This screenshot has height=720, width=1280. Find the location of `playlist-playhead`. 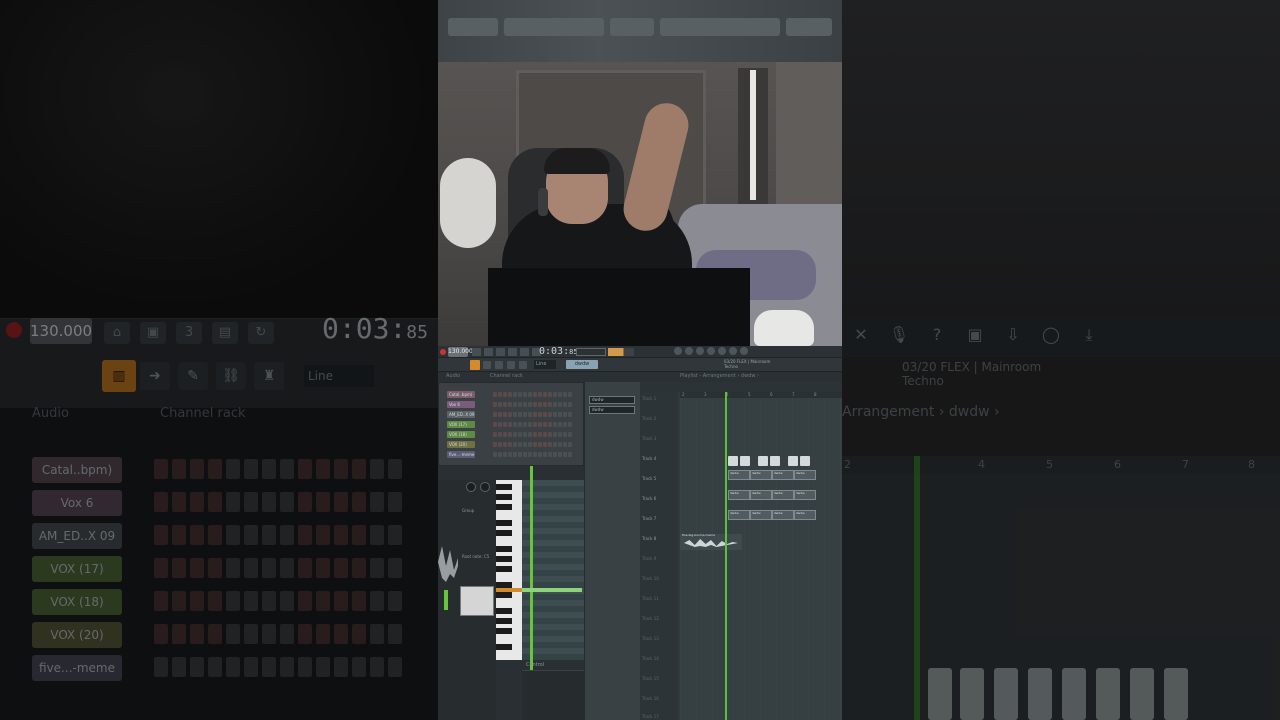

playlist-playhead is located at coordinates (726, 556).